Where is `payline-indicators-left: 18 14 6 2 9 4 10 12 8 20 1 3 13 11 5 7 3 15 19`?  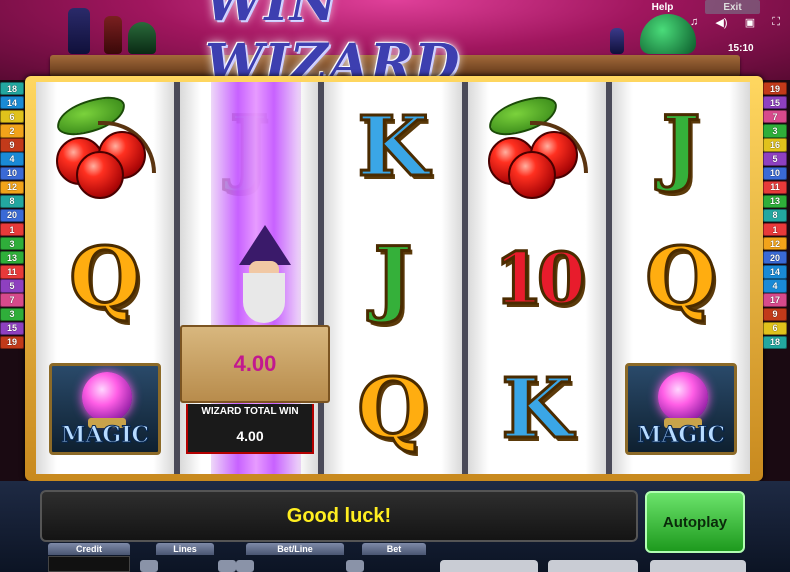 payline-indicators-left: 18 14 6 2 9 4 10 12 8 20 1 3 13 11 5 7 3 15 19 is located at coordinates (12, 216).